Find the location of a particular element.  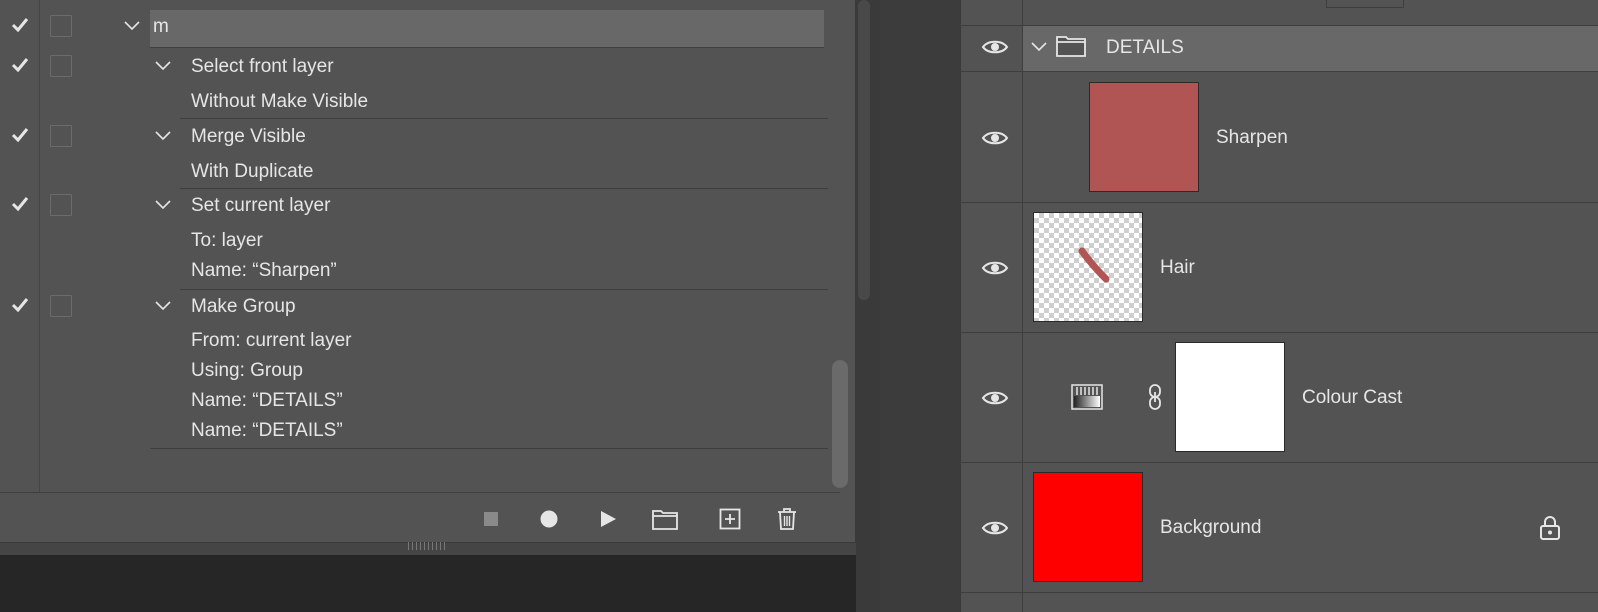

actions-panel-border is located at coordinates (856, 277).